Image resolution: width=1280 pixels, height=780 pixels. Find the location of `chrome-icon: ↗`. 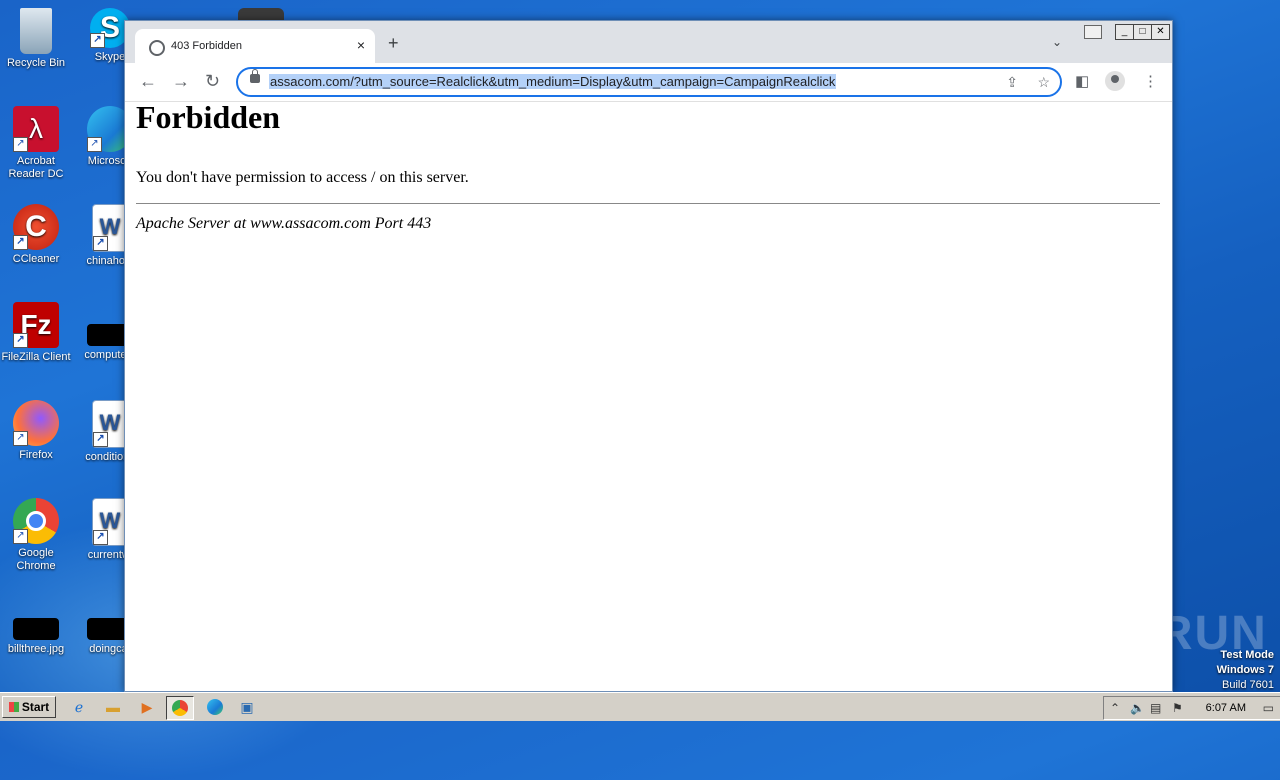

chrome-icon: ↗ is located at coordinates (36, 521).